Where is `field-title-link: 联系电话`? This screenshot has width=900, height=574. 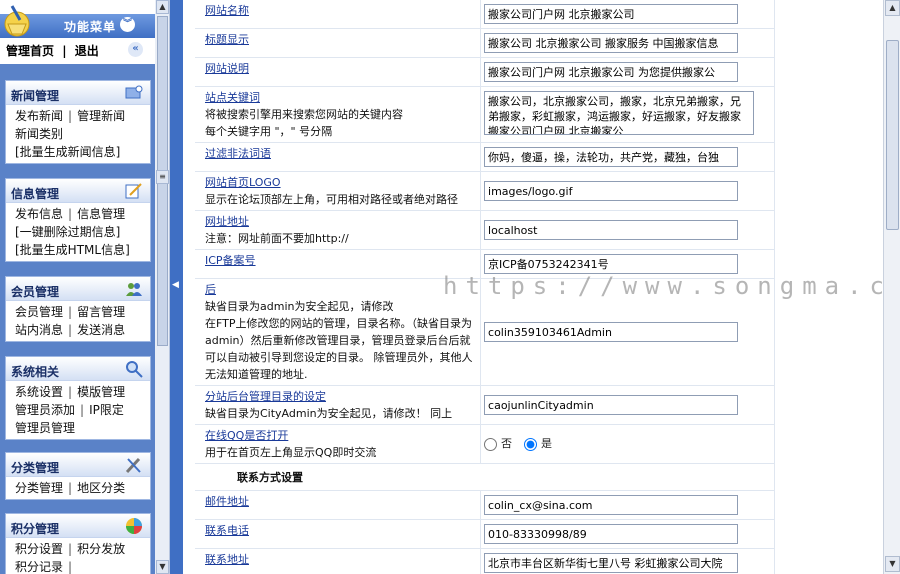
field-title-link: 联系电话 is located at coordinates (339, 531).